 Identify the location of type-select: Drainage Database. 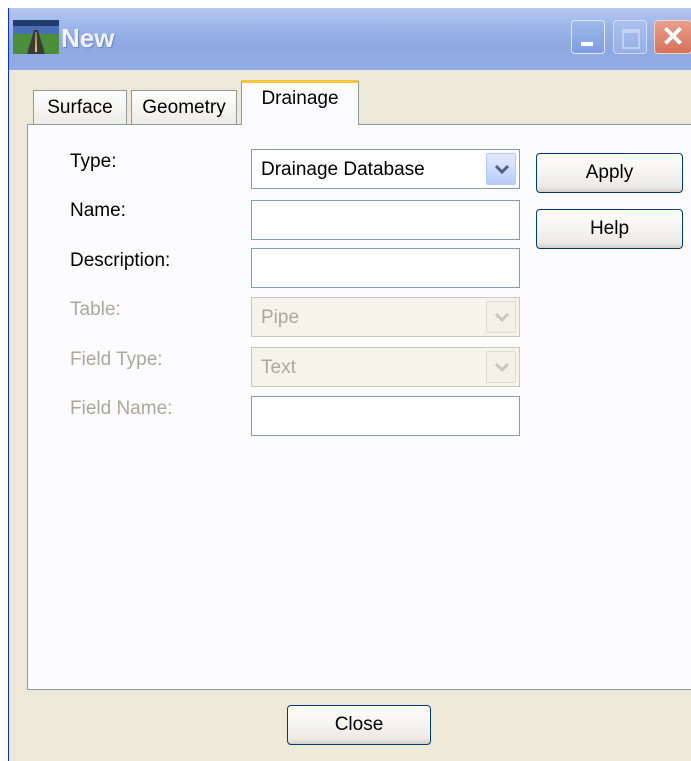
(385, 169).